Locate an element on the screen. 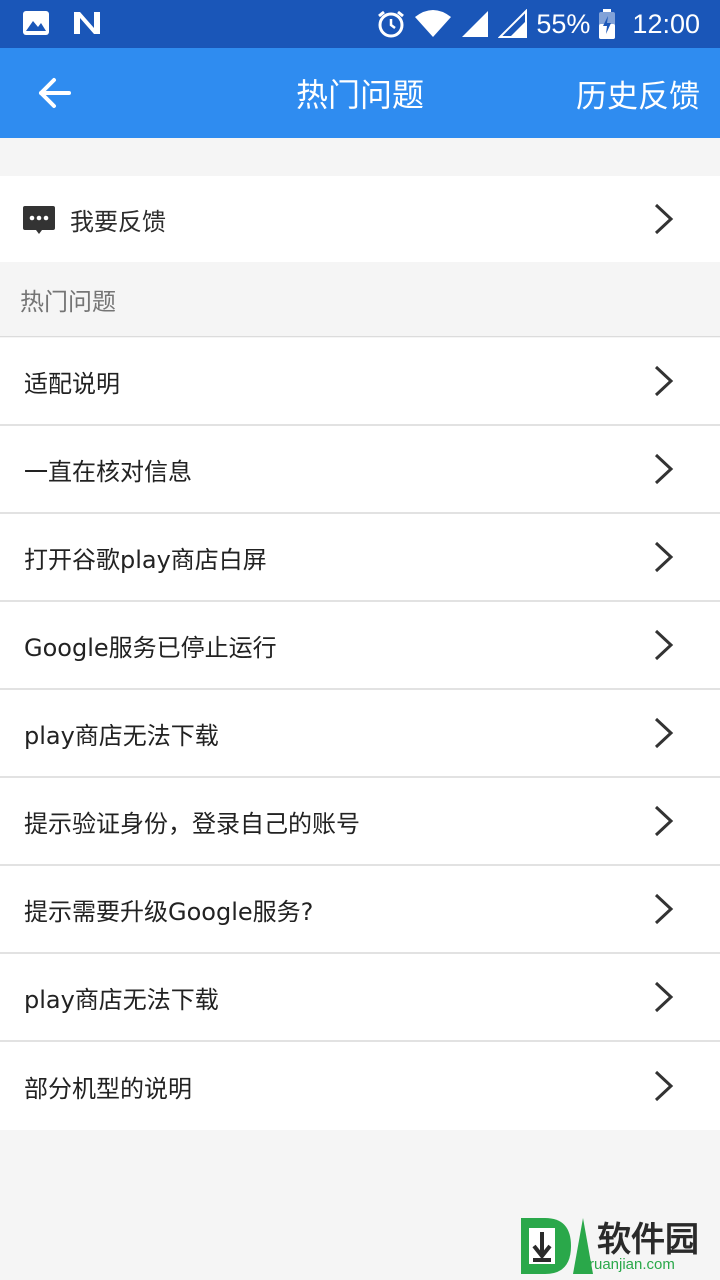  signal-secondary-icon is located at coordinates (513, 23).